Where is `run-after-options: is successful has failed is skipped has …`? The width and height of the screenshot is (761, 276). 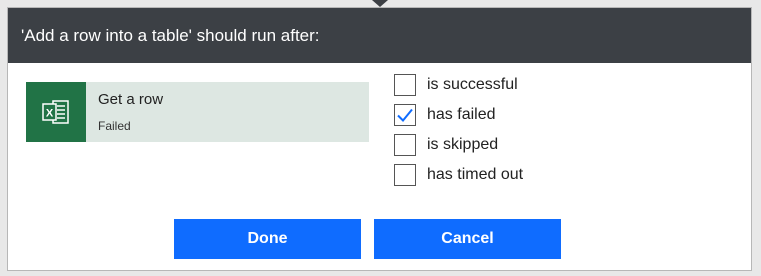
run-after-options: is successful has failed is skipped has … is located at coordinates (458, 130).